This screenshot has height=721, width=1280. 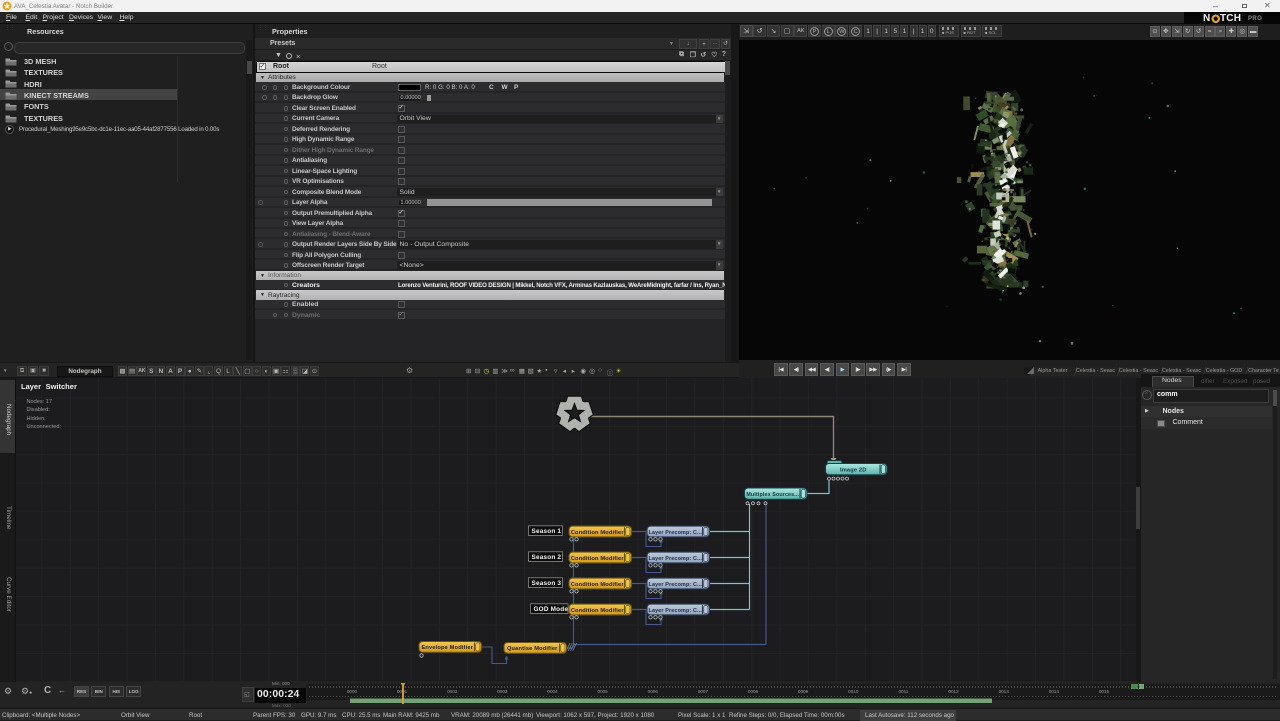 I want to click on svg-text: GOD Mode, so click(x=551, y=609).